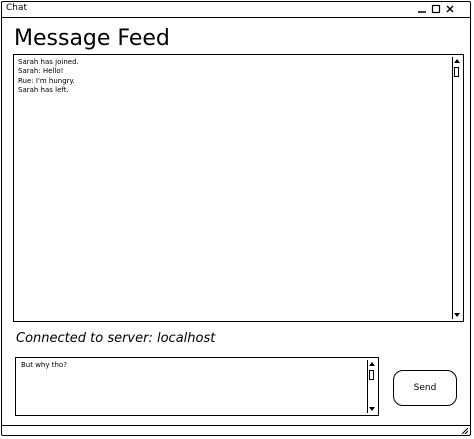 This screenshot has height=439, width=474. I want to click on maximize-icon, so click(436, 9).